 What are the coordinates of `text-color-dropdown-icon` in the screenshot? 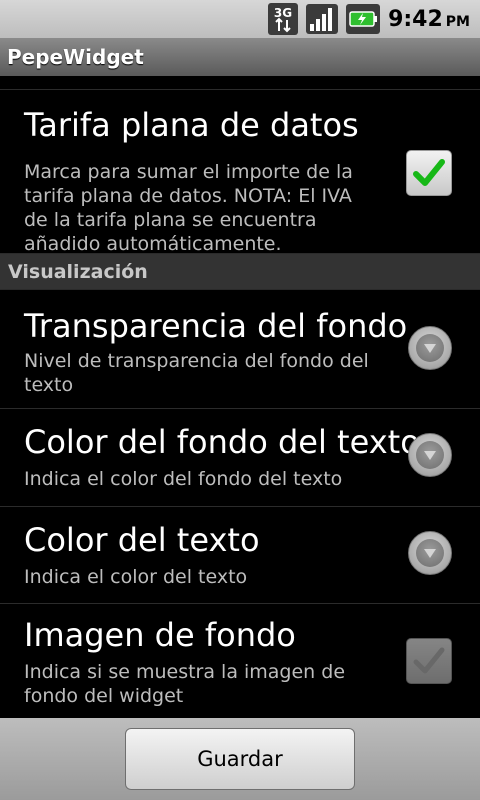 It's located at (430, 553).